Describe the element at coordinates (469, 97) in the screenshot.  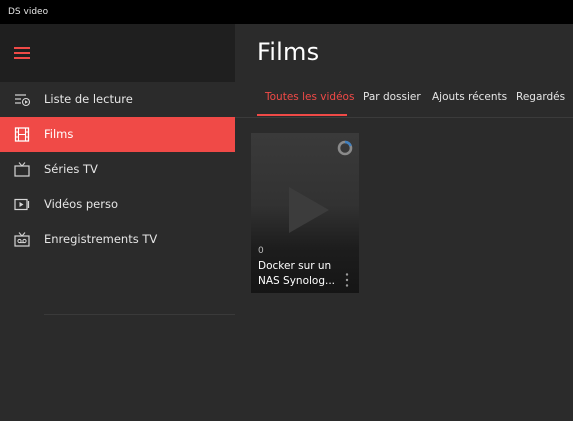
I see `tab-ajouts-recents: Ajouts récents` at that location.